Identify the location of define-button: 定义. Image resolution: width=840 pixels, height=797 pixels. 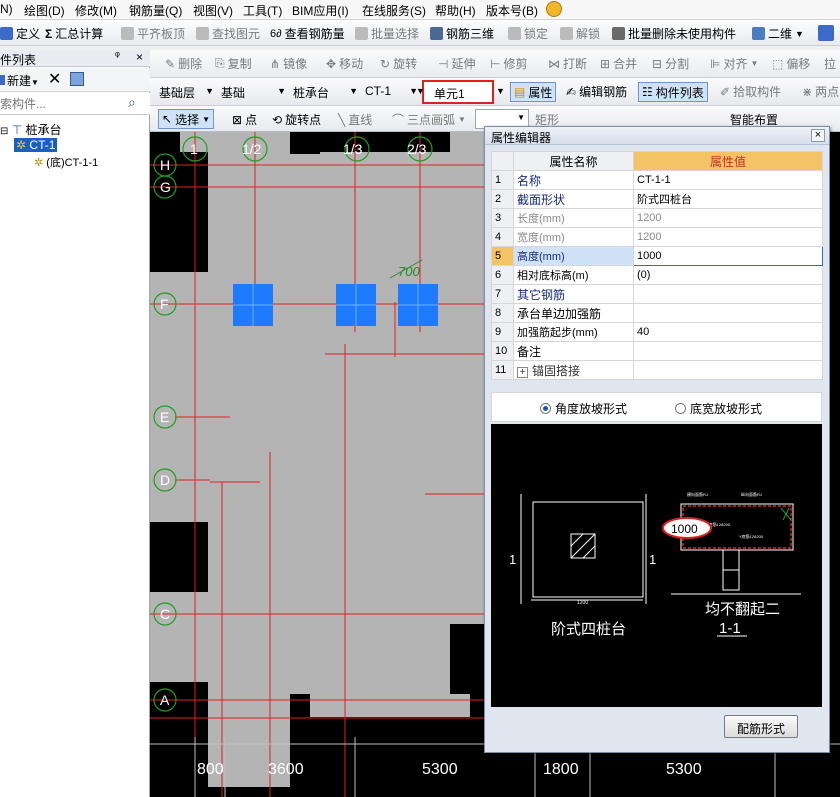
(20, 33).